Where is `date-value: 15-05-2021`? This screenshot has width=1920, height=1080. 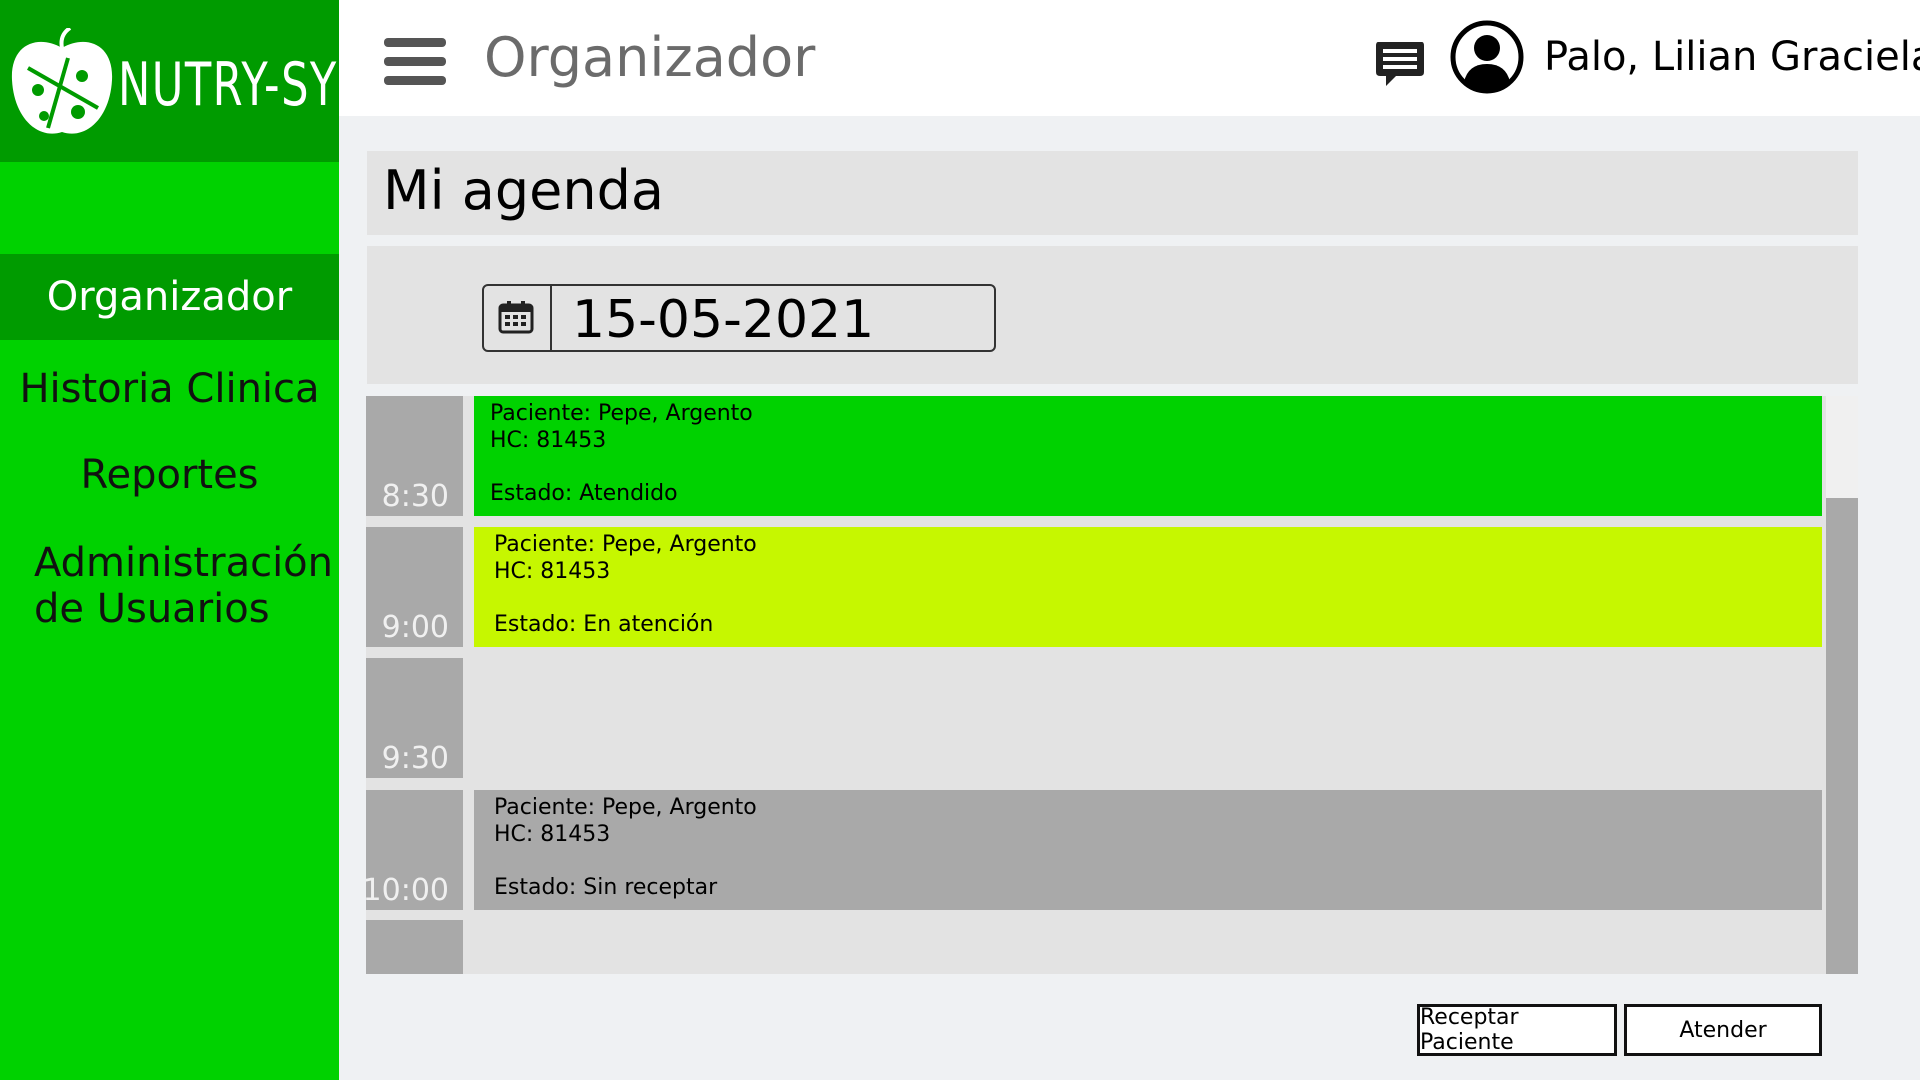
date-value: 15-05-2021 is located at coordinates (723, 320).